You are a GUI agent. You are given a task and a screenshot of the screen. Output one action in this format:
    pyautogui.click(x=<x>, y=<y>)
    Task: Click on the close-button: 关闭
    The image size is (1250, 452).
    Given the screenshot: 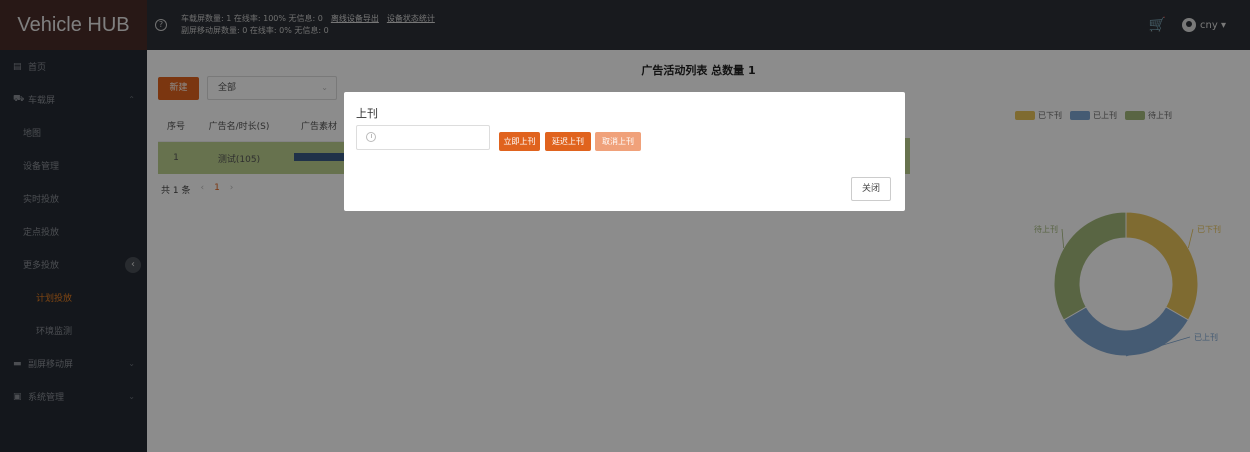 What is the action you would take?
    pyautogui.click(x=871, y=189)
    